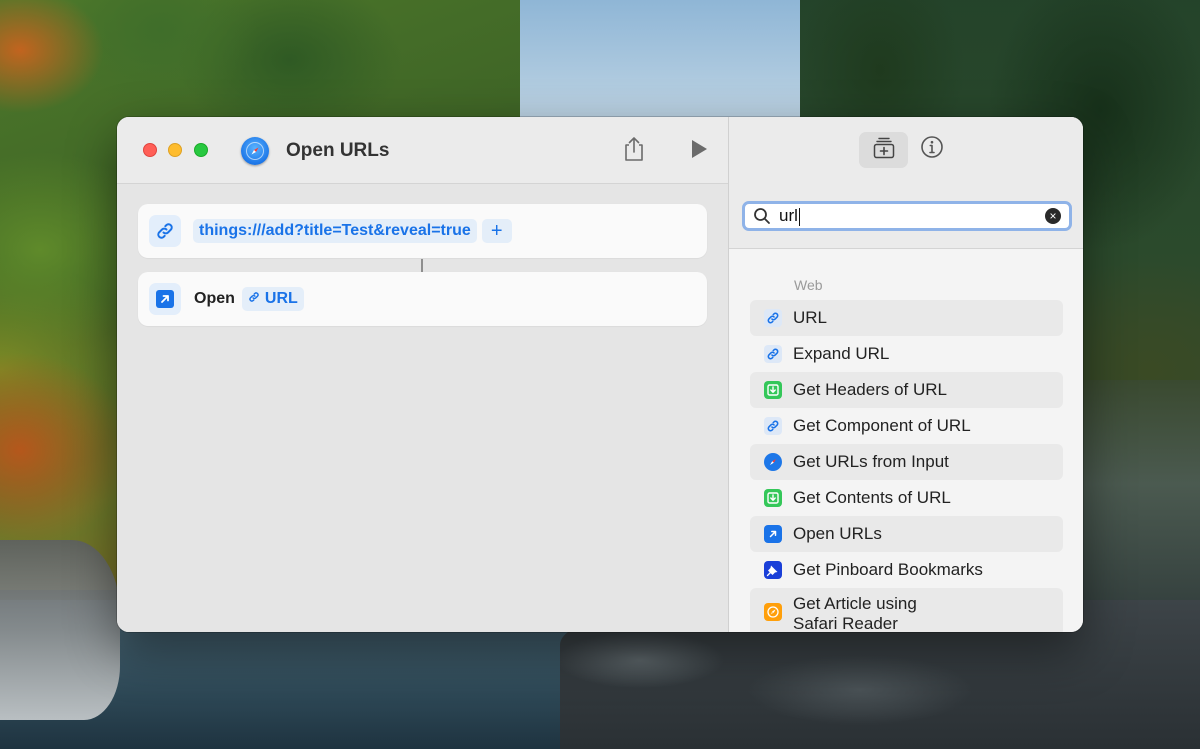  What do you see at coordinates (773, 612) in the screenshot?
I see `compass-icon` at bounding box center [773, 612].